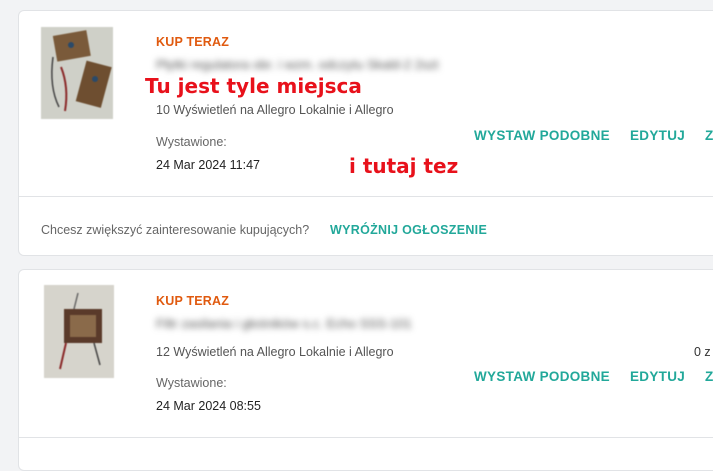 The height and width of the screenshot is (471, 713). I want to click on promote-listing-button: WYRÓŻNIJ OGŁOSZENIE, so click(408, 230).